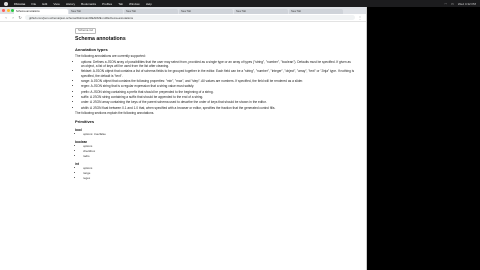 The height and width of the screenshot is (270, 480). I want to click on menu-chrome: Chrome, so click(19, 4).